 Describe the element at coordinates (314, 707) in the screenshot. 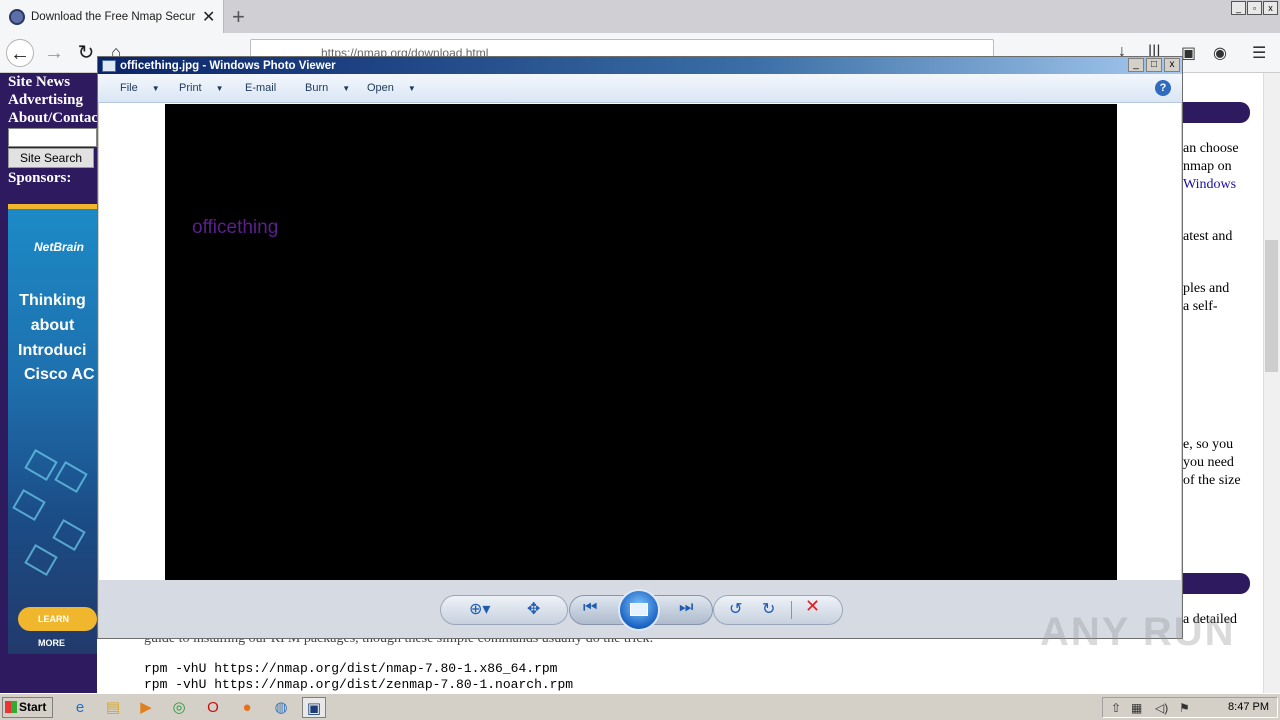

I see `photo-viewer-taskbar-icon: ▣` at that location.